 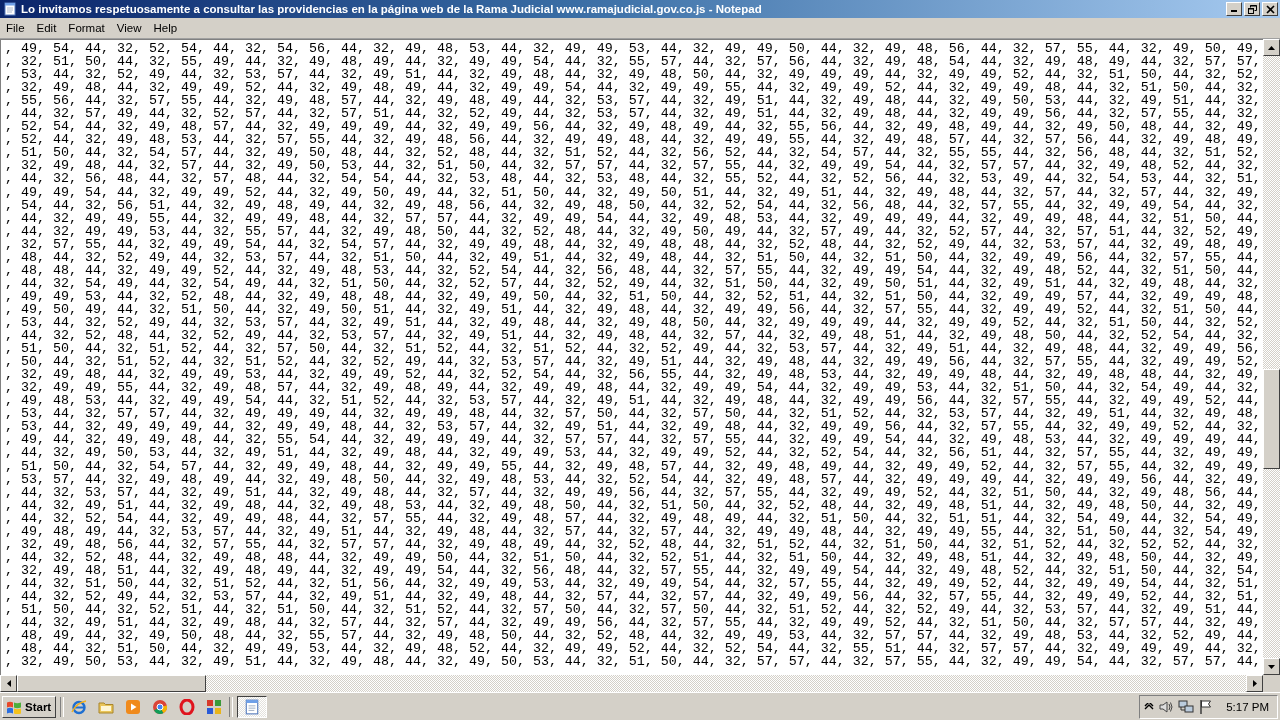 What do you see at coordinates (633, 636) in the screenshot?
I see `text-line: , 48, 49, 44, 32, 49, 50, 48, 44, 32, 55, 57, 44, 32, 49, 48, 50, 44, 32, 52, 48, 44, 32, 49, 49, 53, 44, 32, 57, 57, 44, 32, 49, 48, 53, 44, 32, 52, 49, 44,` at bounding box center [633, 636].